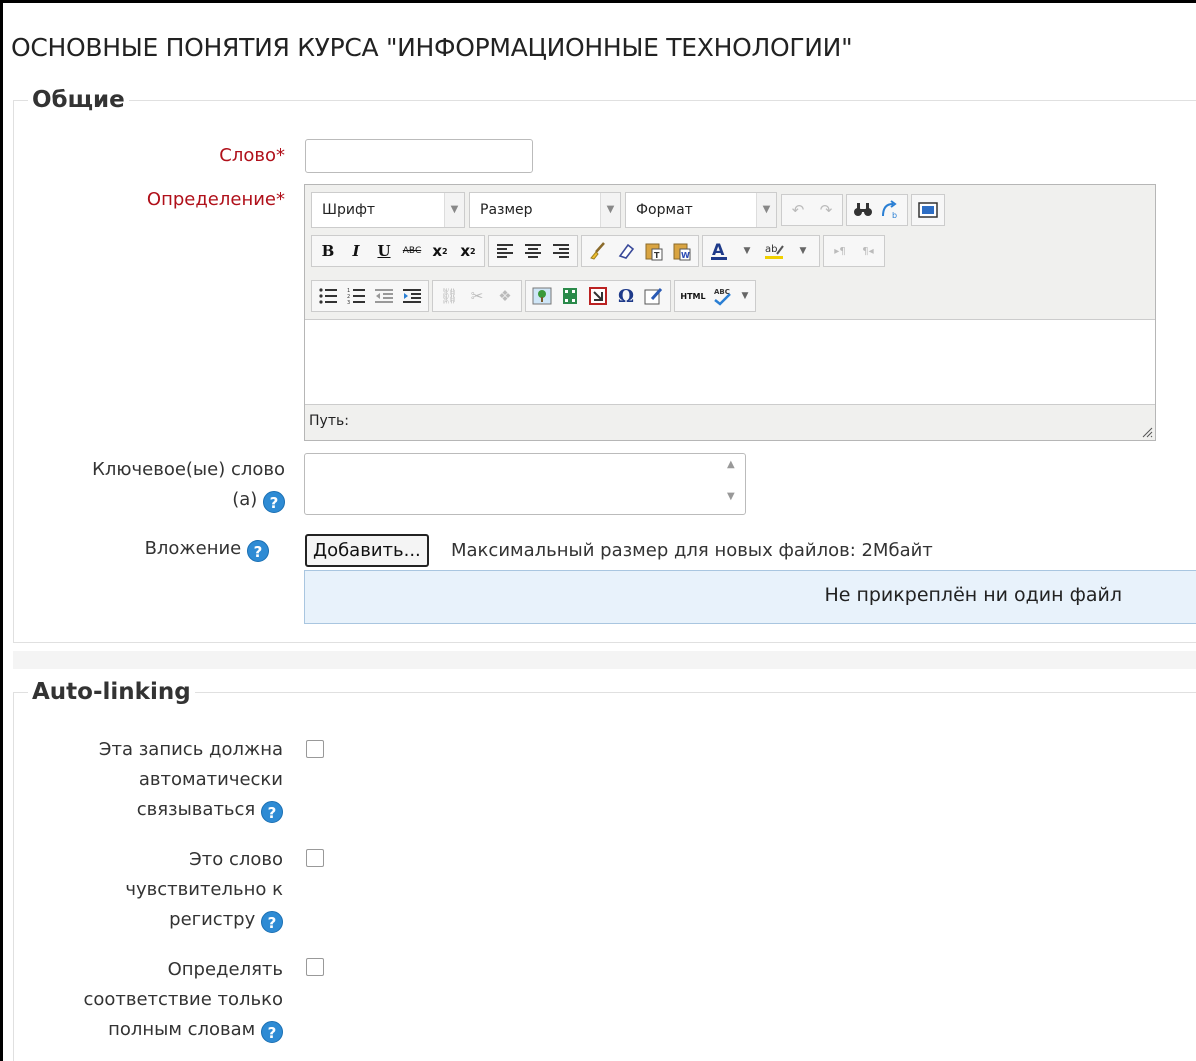 This screenshot has width=1196, height=1061. What do you see at coordinates (826, 210) in the screenshot?
I see `redo-icon: ↷` at bounding box center [826, 210].